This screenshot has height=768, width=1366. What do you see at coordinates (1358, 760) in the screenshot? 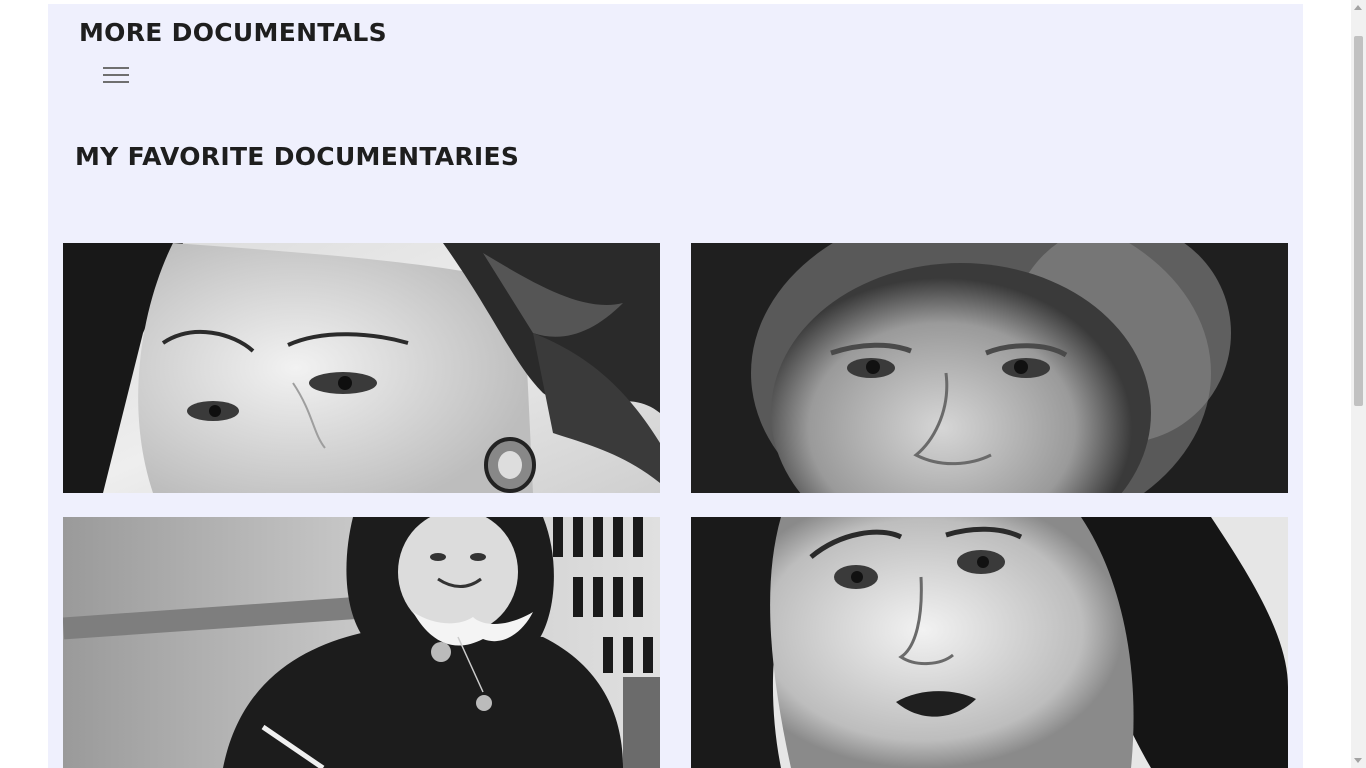
I see `scroll-down-icon` at bounding box center [1358, 760].